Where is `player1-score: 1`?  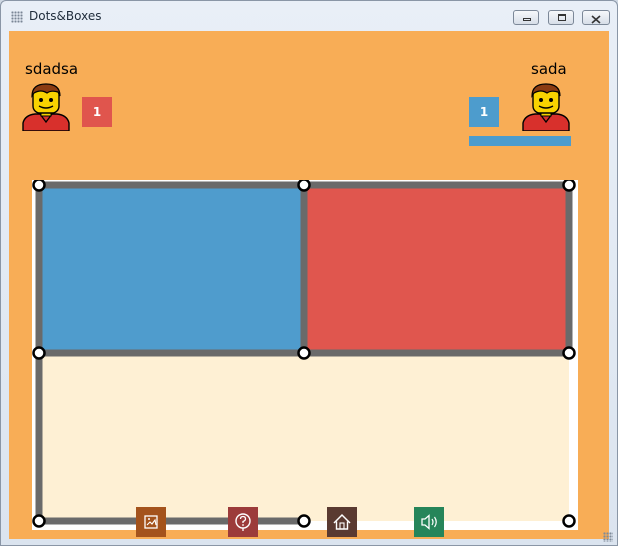
player1-score: 1 is located at coordinates (97, 112).